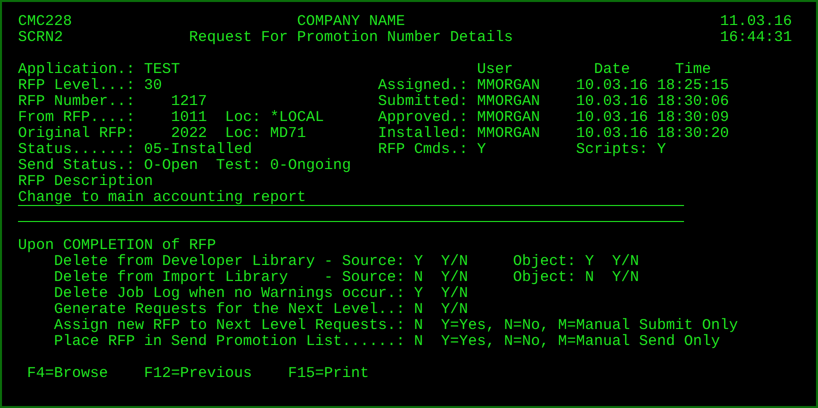 The image size is (818, 408). What do you see at coordinates (162, 70) in the screenshot?
I see `field-value: TEST` at bounding box center [162, 70].